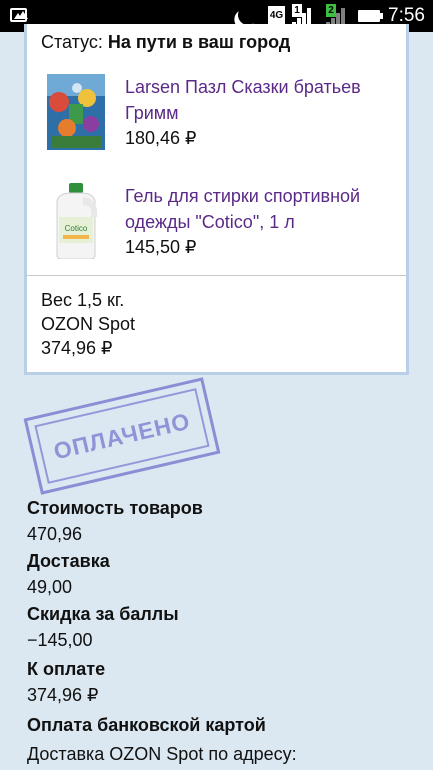 The height and width of the screenshot is (770, 433). Describe the element at coordinates (76, 221) in the screenshot. I see `gel-product-image: Cotico` at that location.